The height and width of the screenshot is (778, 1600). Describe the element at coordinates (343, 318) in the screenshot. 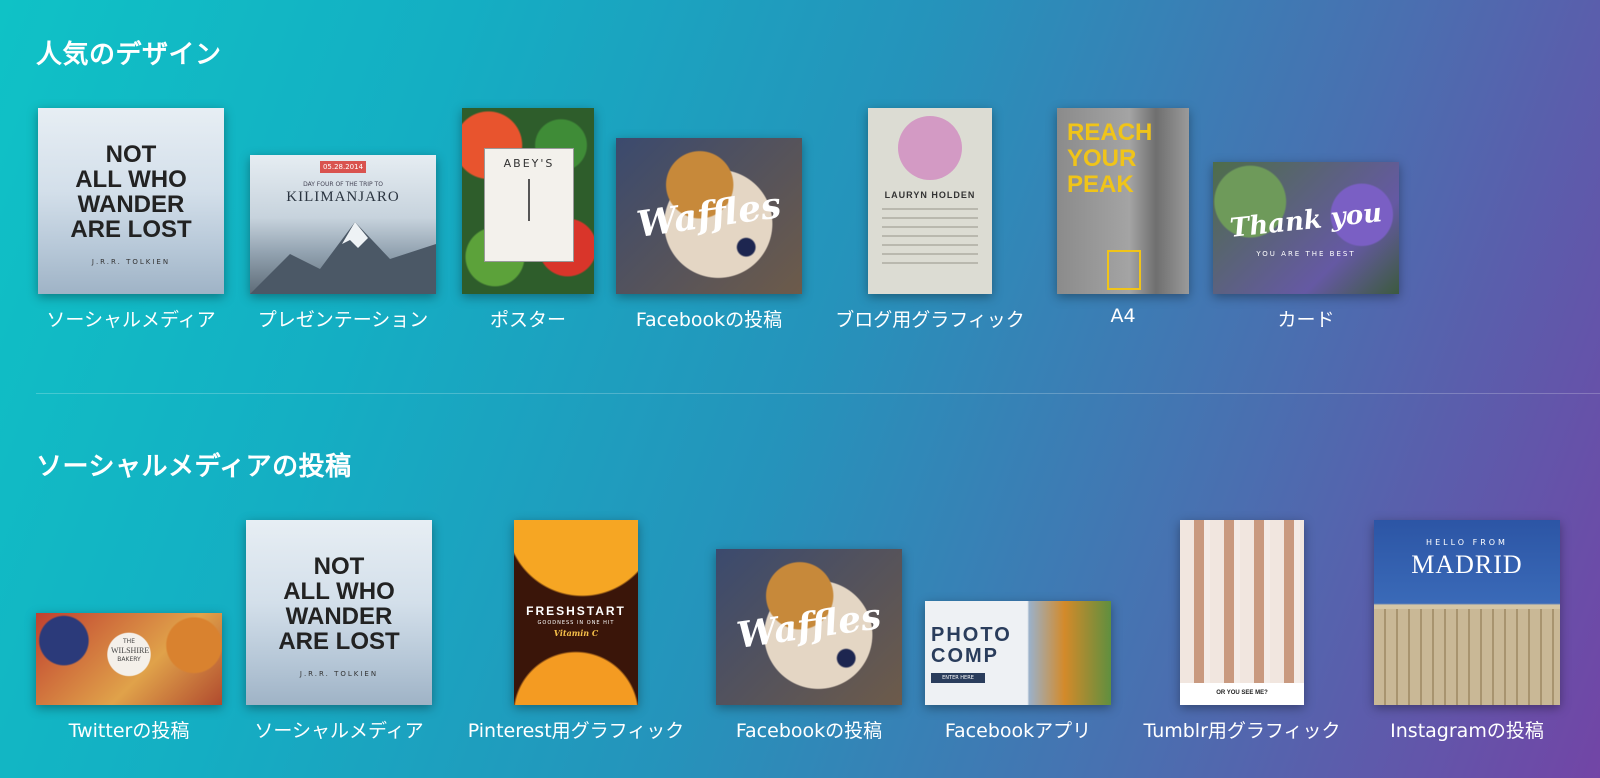

I see `design-type-label: プレゼンテーション` at that location.